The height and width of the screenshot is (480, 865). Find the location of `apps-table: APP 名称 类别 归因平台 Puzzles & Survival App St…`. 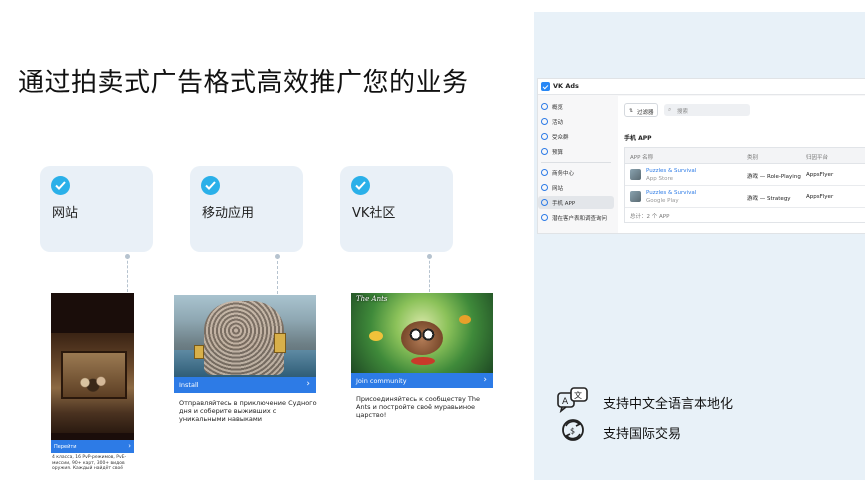

apps-table: APP 名称 类别 归因平台 Puzzles & Survival App St… is located at coordinates (744, 185).